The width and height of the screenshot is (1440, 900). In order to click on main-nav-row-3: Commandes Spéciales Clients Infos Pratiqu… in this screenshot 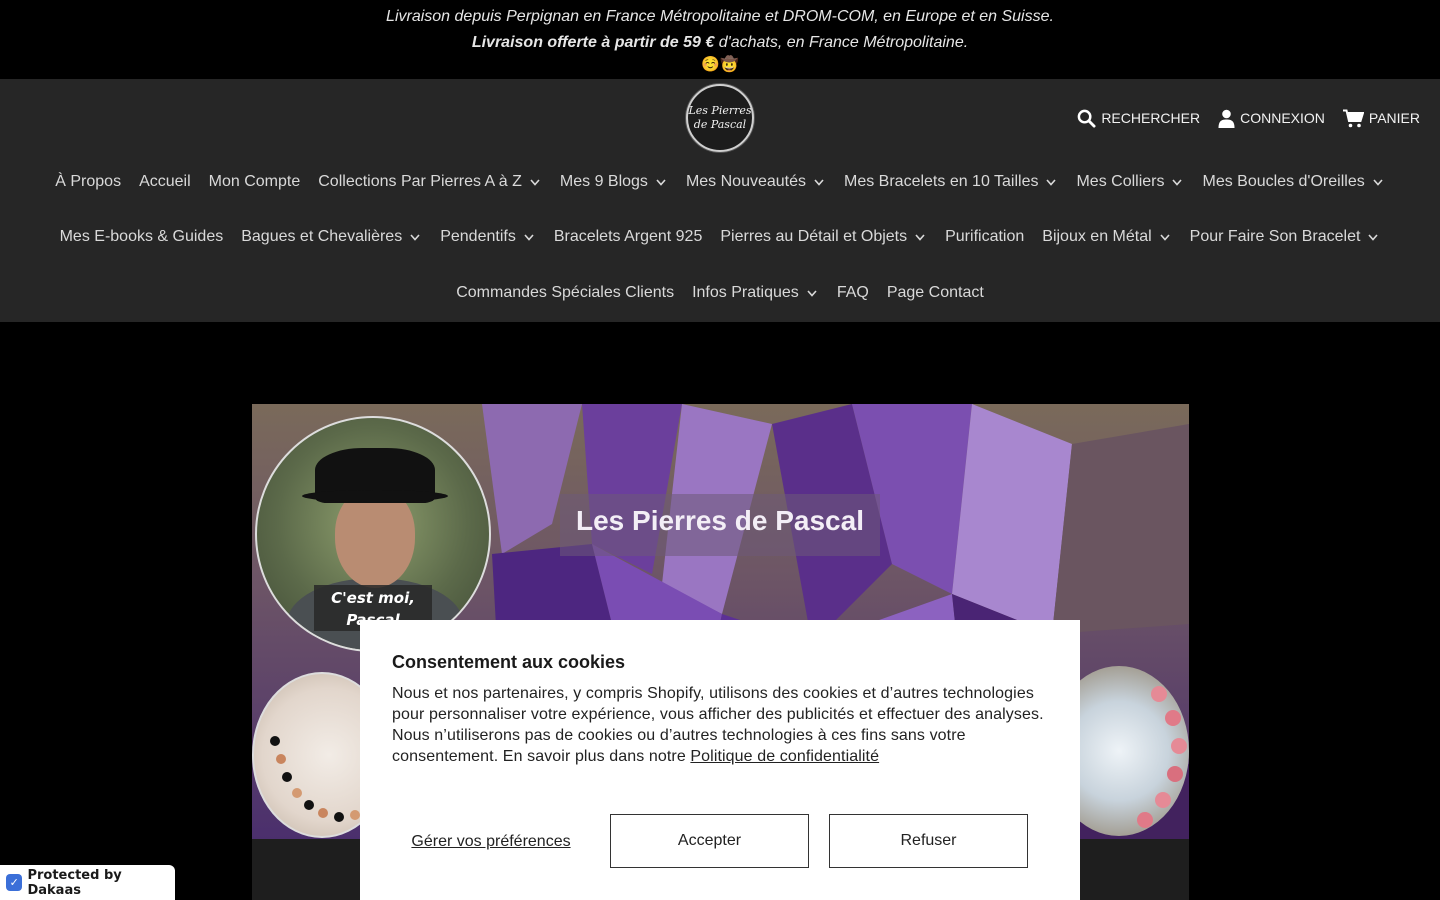, I will do `click(720, 293)`.